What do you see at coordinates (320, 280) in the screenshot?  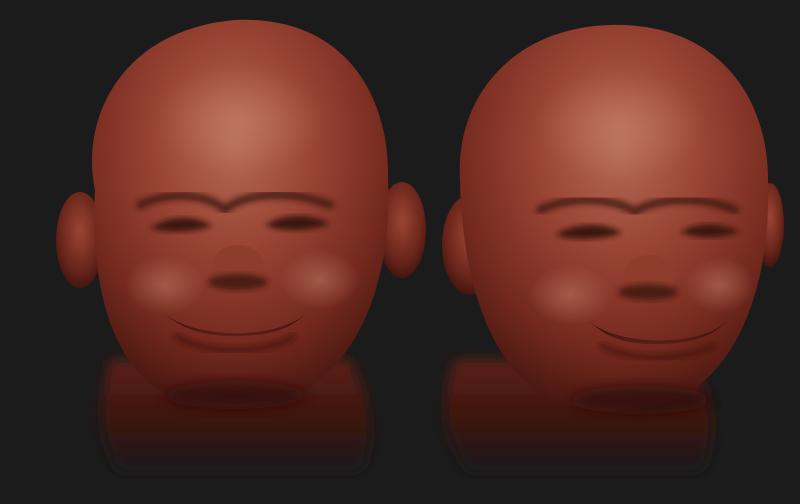 I see `cheek-left-b` at bounding box center [320, 280].